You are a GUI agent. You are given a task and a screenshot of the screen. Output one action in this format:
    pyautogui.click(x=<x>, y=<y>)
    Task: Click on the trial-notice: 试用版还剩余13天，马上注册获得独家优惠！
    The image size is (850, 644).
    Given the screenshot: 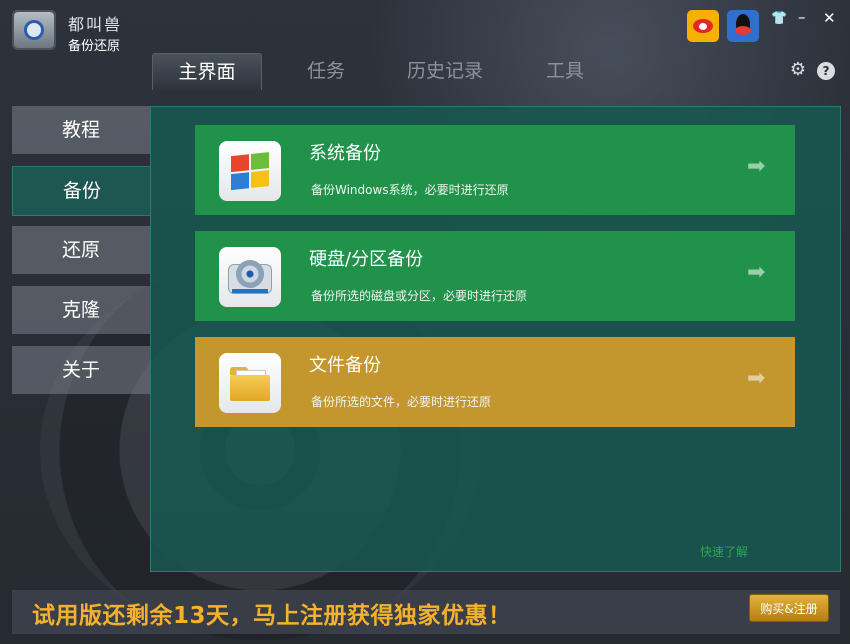 What is the action you would take?
    pyautogui.click(x=272, y=616)
    